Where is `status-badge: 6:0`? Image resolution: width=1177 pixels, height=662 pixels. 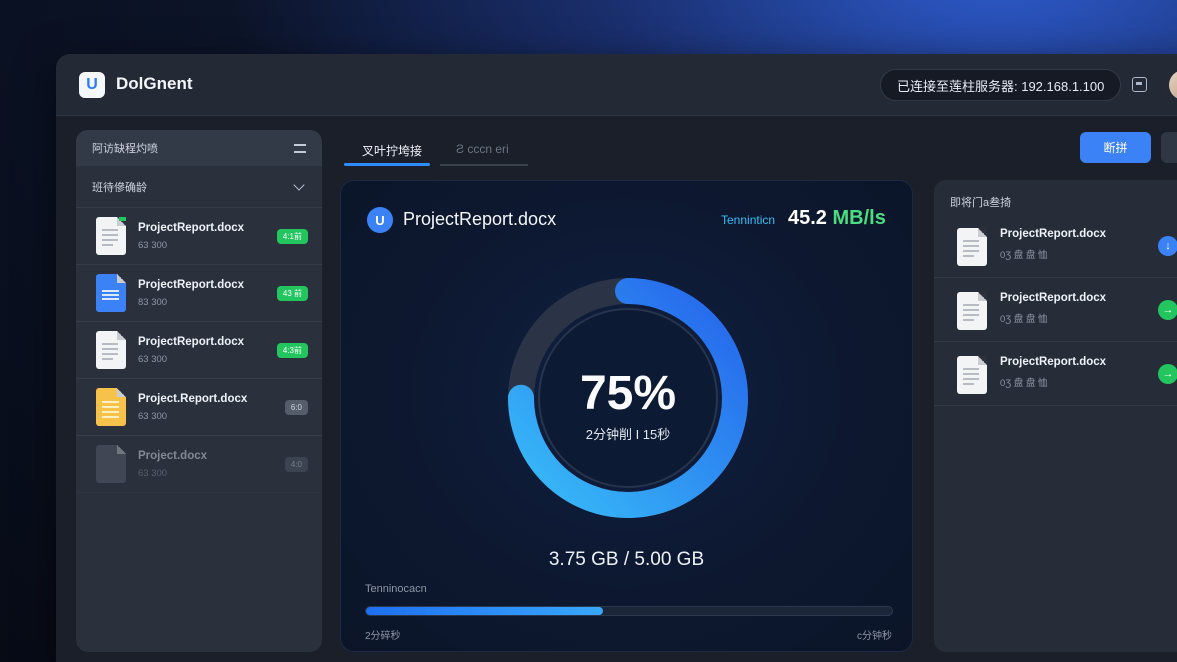 status-badge: 6:0 is located at coordinates (296, 407).